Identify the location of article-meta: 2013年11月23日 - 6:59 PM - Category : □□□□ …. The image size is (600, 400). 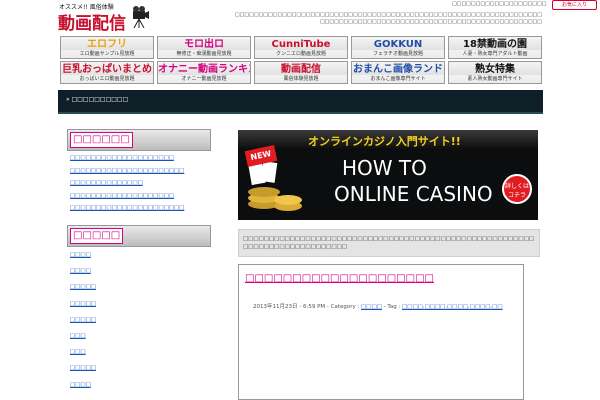
(378, 306).